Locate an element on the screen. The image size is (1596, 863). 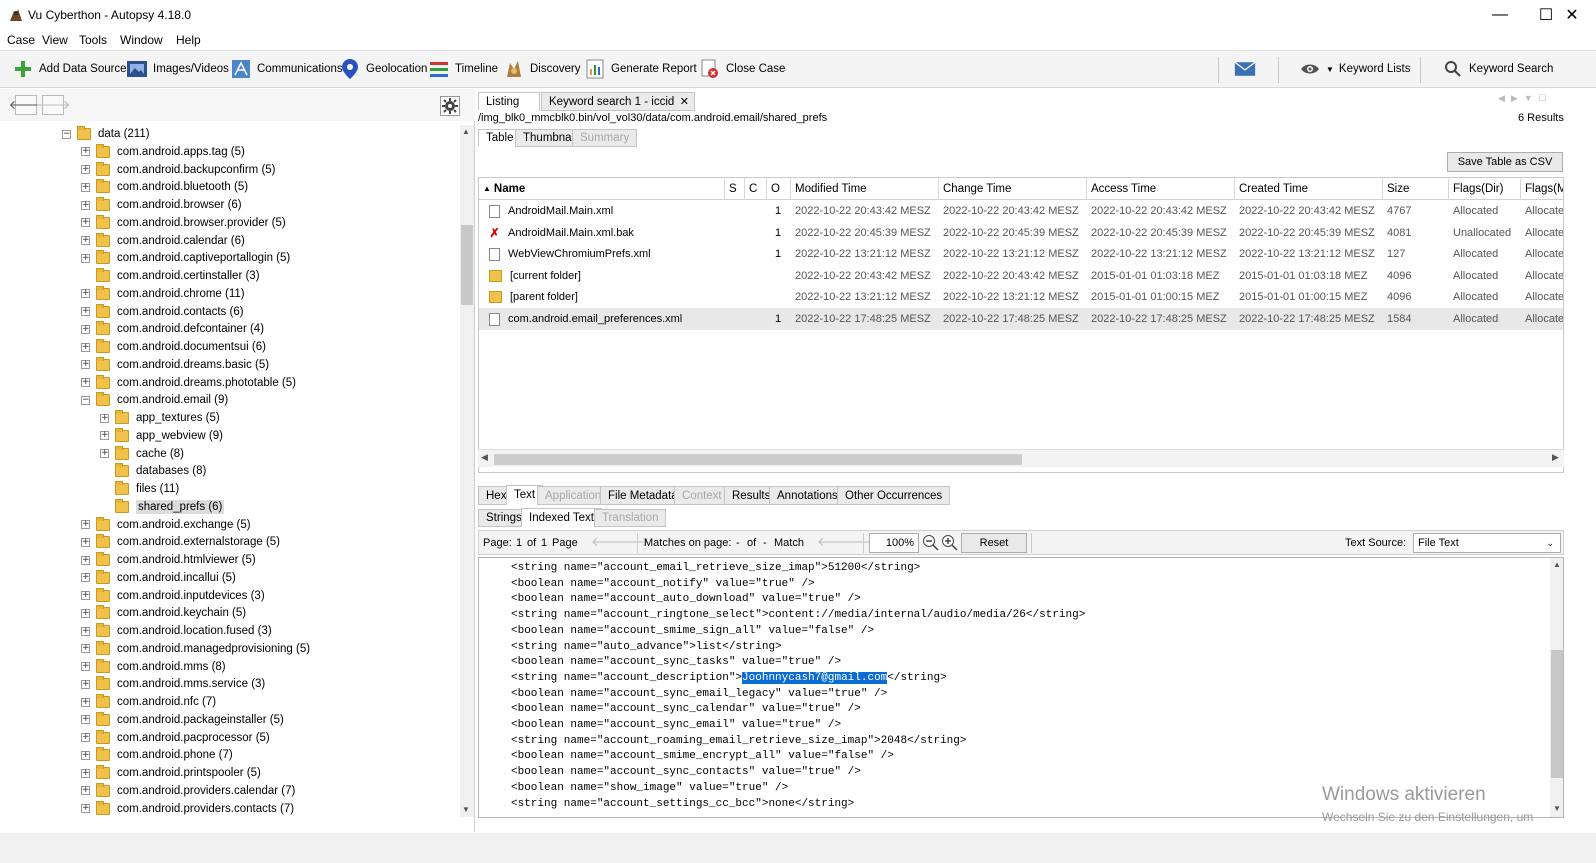
tab-file-metadata: File Metadata is located at coordinates (643, 495).